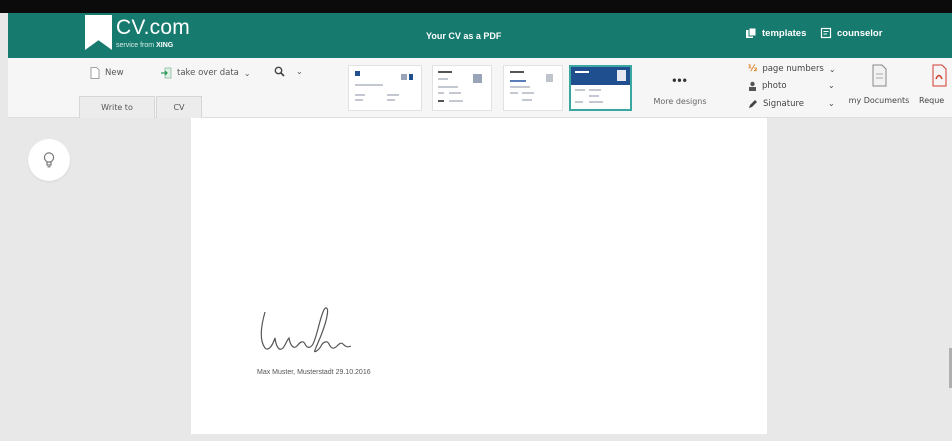  I want to click on page-numbers-label: page numbers, so click(793, 69).